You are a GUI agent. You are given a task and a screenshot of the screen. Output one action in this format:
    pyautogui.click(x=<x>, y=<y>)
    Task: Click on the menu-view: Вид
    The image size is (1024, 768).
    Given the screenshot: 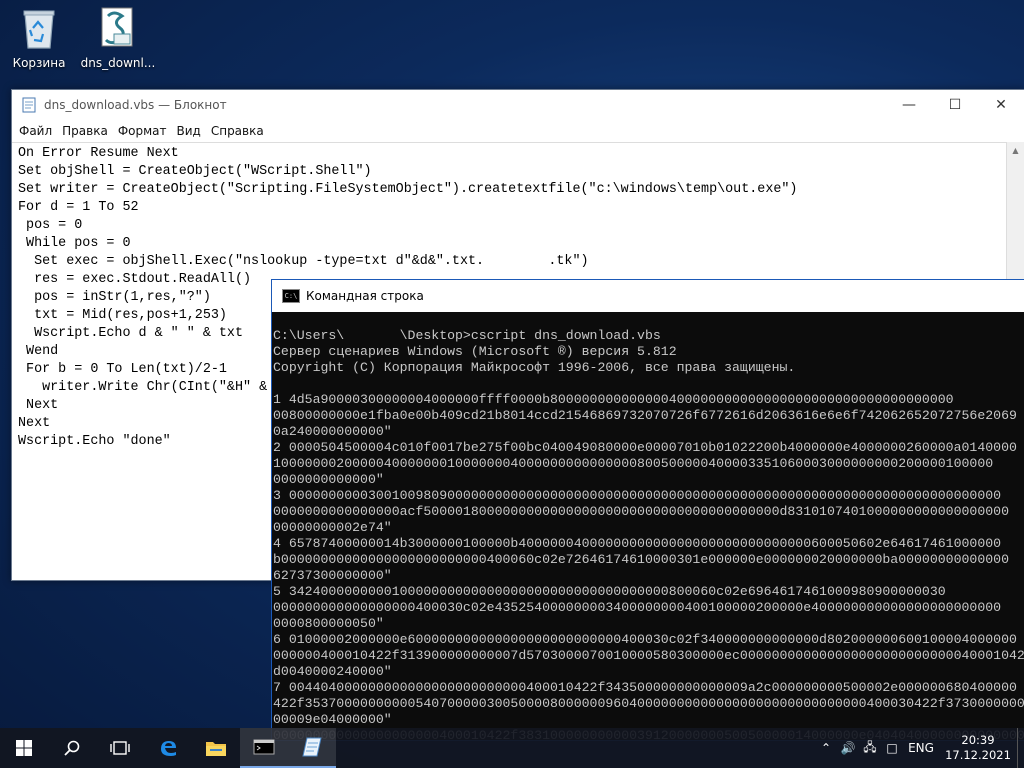 What is the action you would take?
    pyautogui.click(x=189, y=131)
    